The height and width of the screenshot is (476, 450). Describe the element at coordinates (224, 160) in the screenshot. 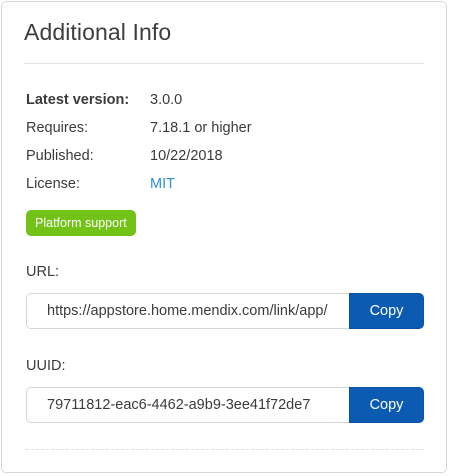

I see `meta-row-published: Published: 10/22/2018` at that location.